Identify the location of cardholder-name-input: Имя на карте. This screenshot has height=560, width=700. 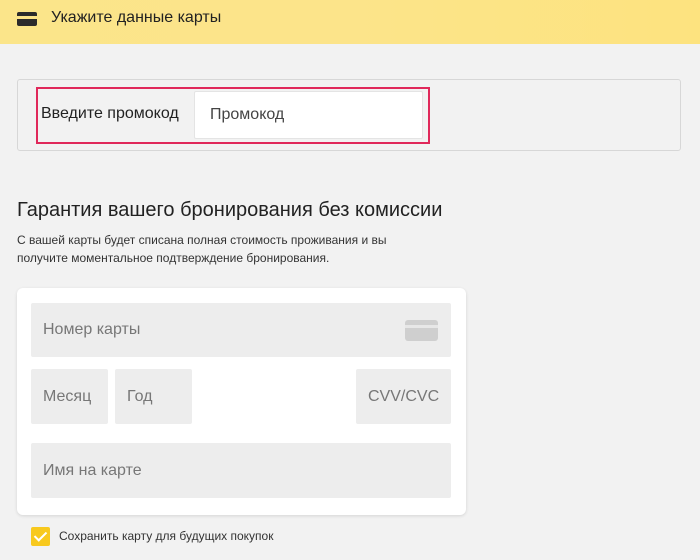
(241, 470).